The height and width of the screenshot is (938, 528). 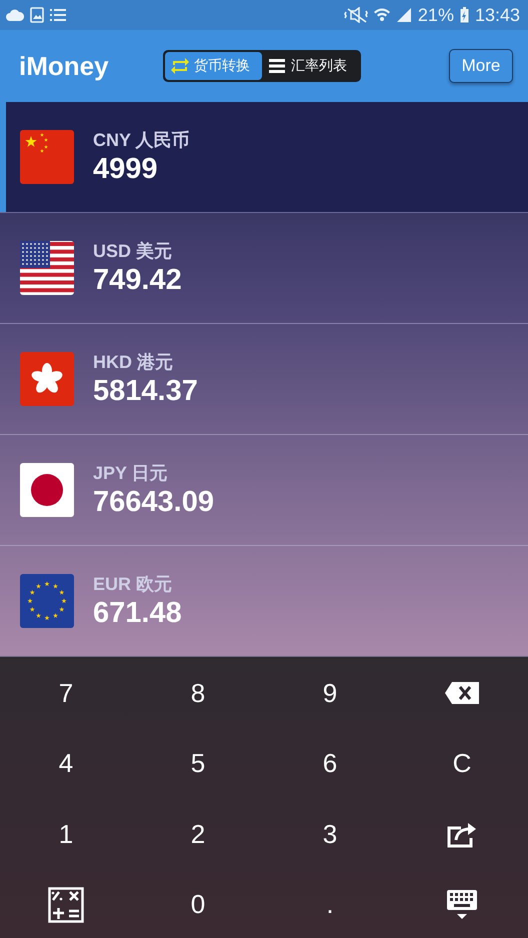 I want to click on currency-row: JPY 日元 76643.09, so click(x=264, y=490).